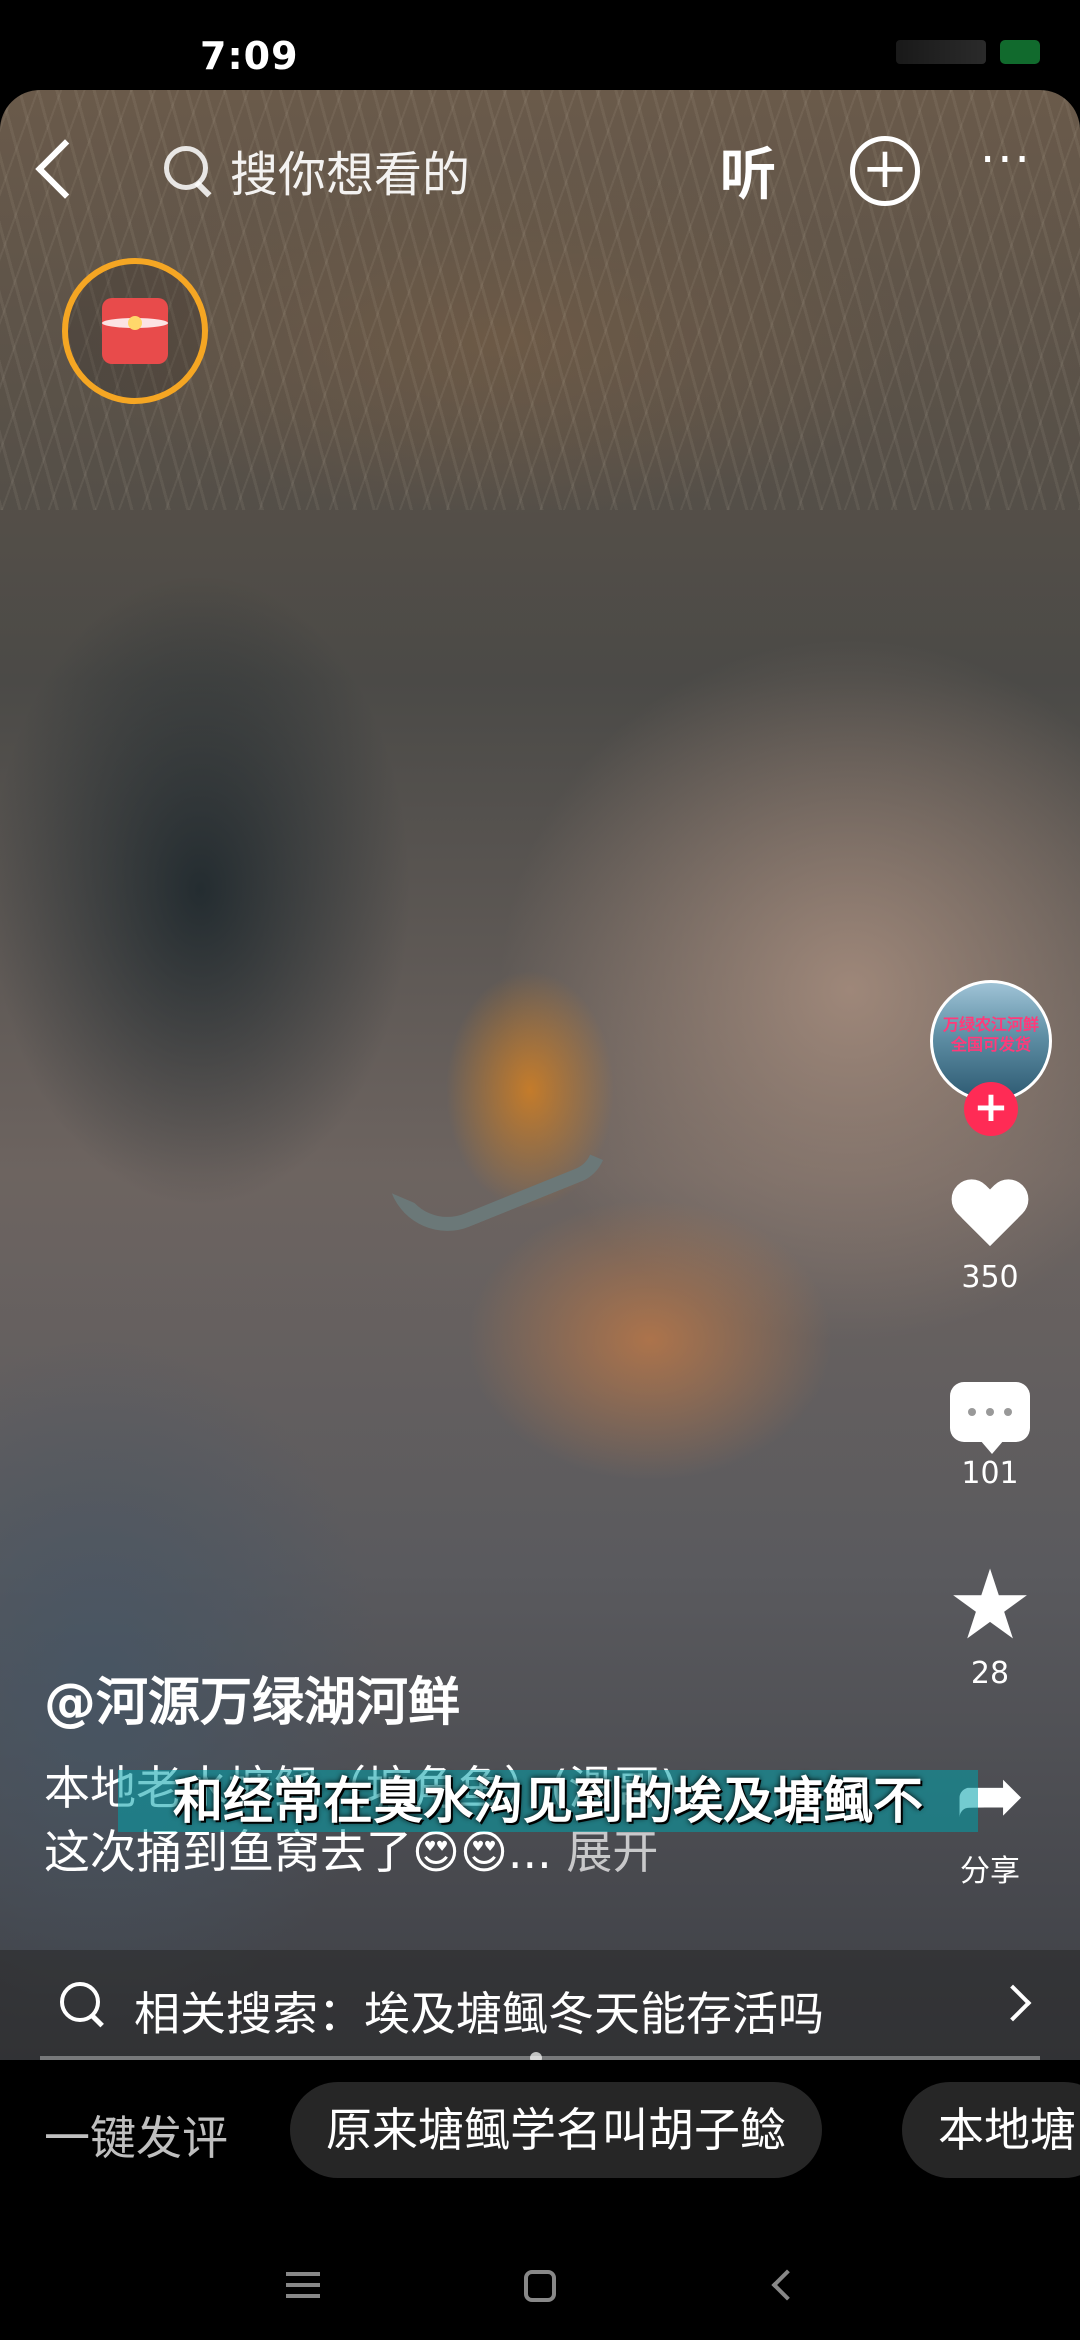 The width and height of the screenshot is (1080, 2340). What do you see at coordinates (505, 1180) in the screenshot?
I see `video-fish` at bounding box center [505, 1180].